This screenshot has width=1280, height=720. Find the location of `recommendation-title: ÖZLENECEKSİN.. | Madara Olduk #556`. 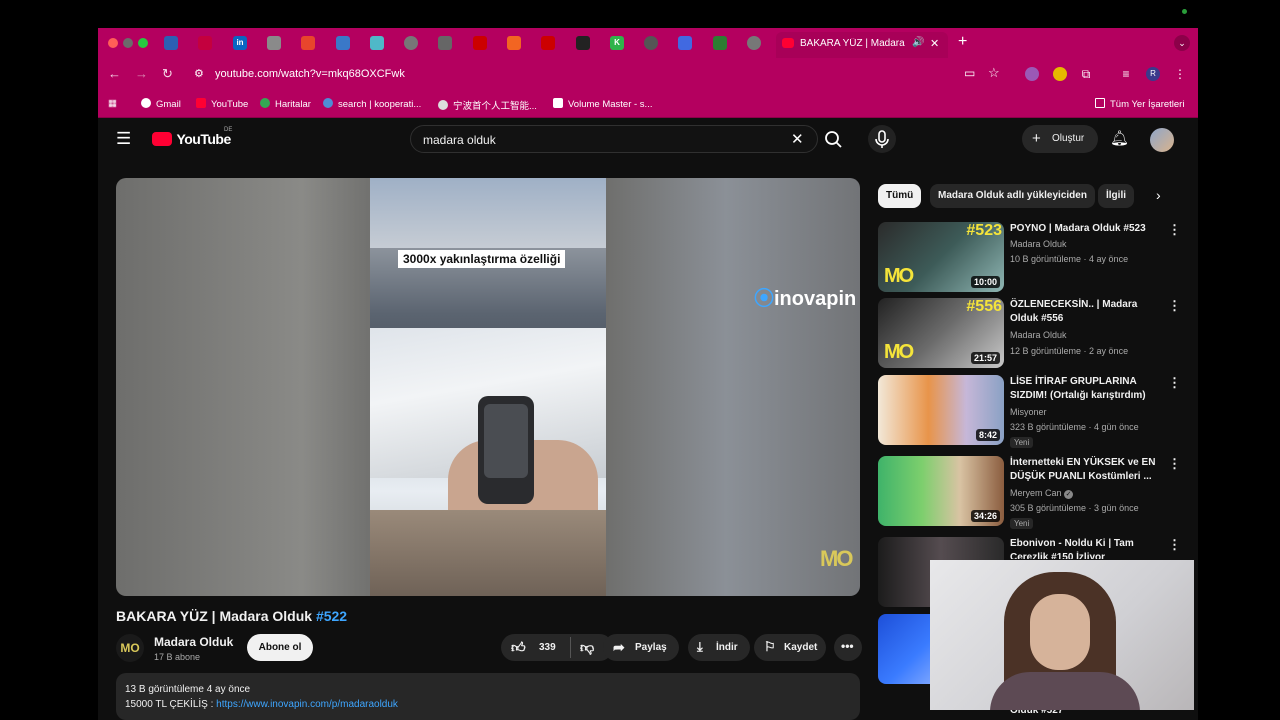

recommendation-title: ÖZLENECEKSİN.. | Madara Olduk #556 is located at coordinates (1085, 312).